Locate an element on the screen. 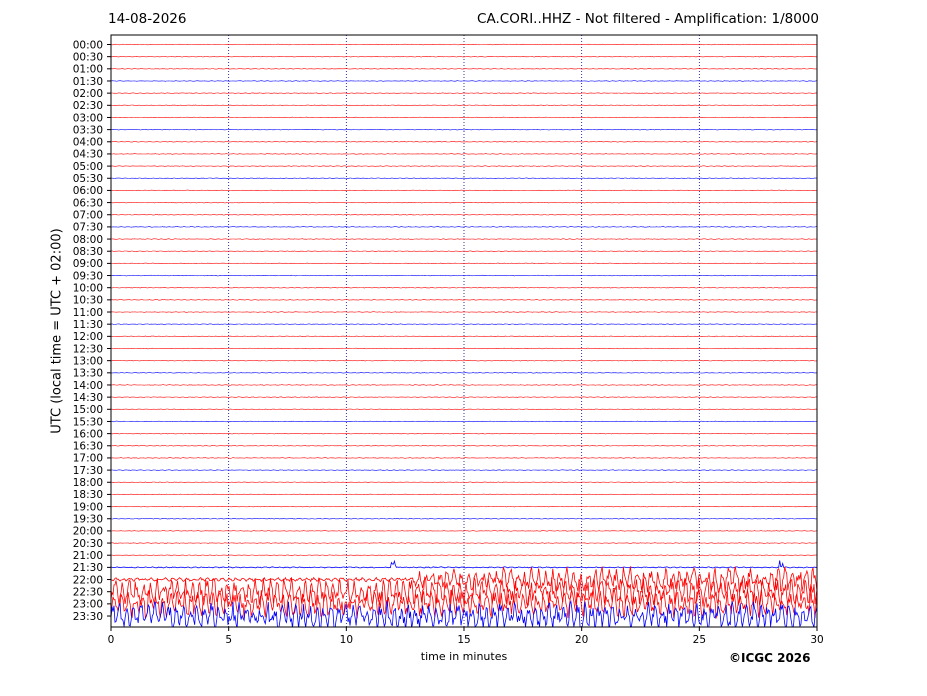  y-tick-label-45: 22:30 is located at coordinates (88, 593).